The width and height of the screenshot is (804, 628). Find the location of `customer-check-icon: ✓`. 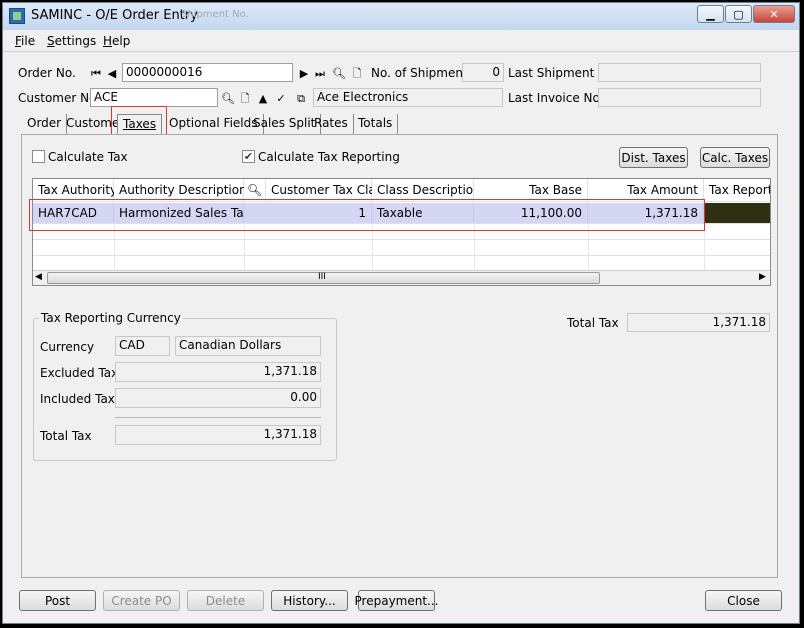

customer-check-icon: ✓ is located at coordinates (281, 98).